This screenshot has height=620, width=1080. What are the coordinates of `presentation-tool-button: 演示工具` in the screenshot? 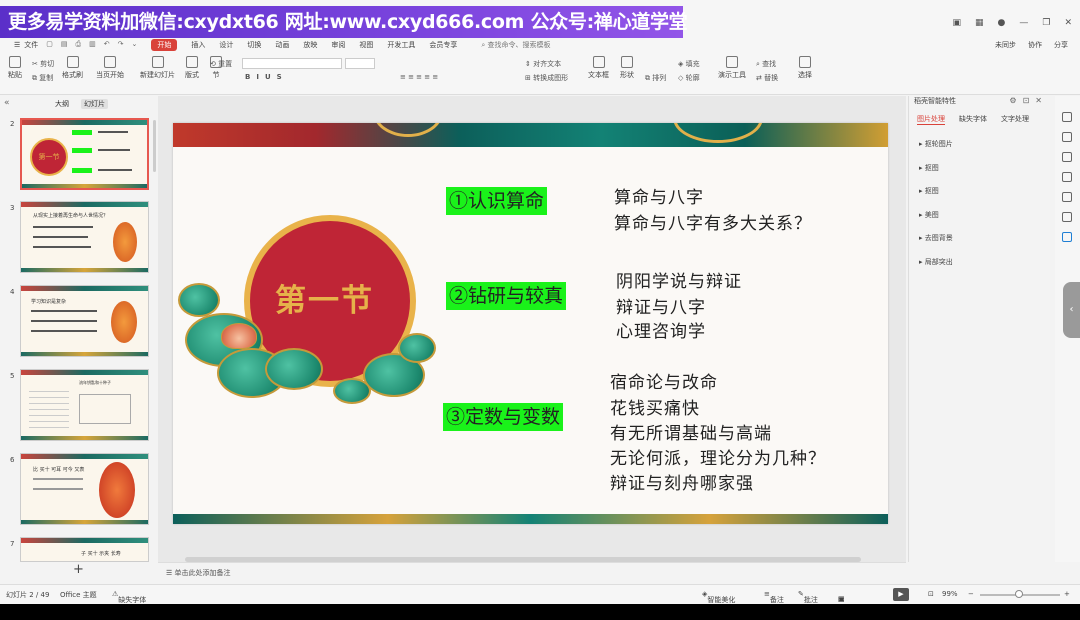 It's located at (732, 68).